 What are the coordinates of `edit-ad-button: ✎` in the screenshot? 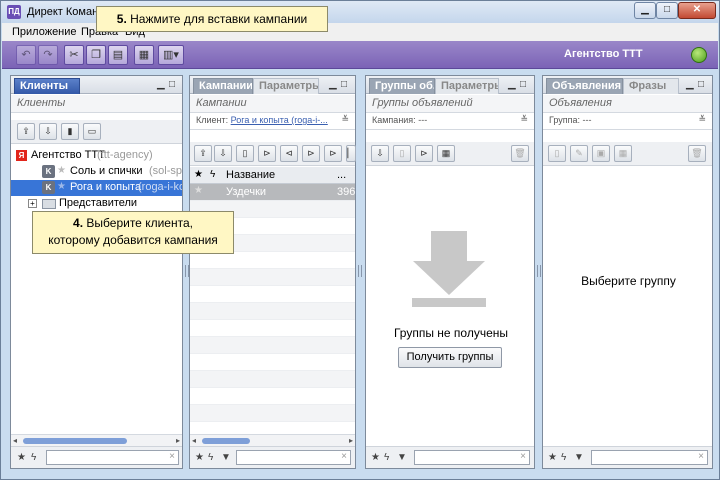 It's located at (579, 153).